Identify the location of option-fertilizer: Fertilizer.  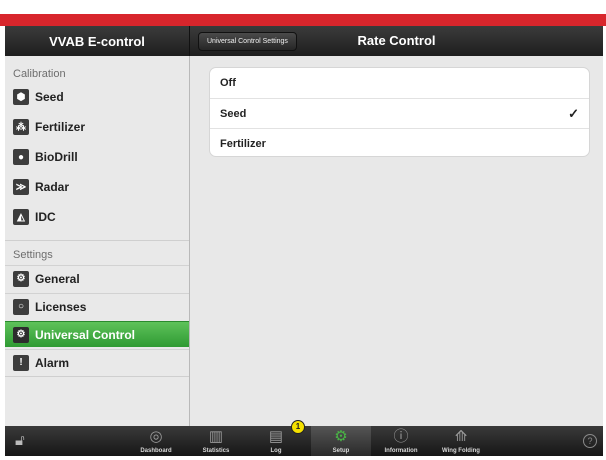
(399, 142).